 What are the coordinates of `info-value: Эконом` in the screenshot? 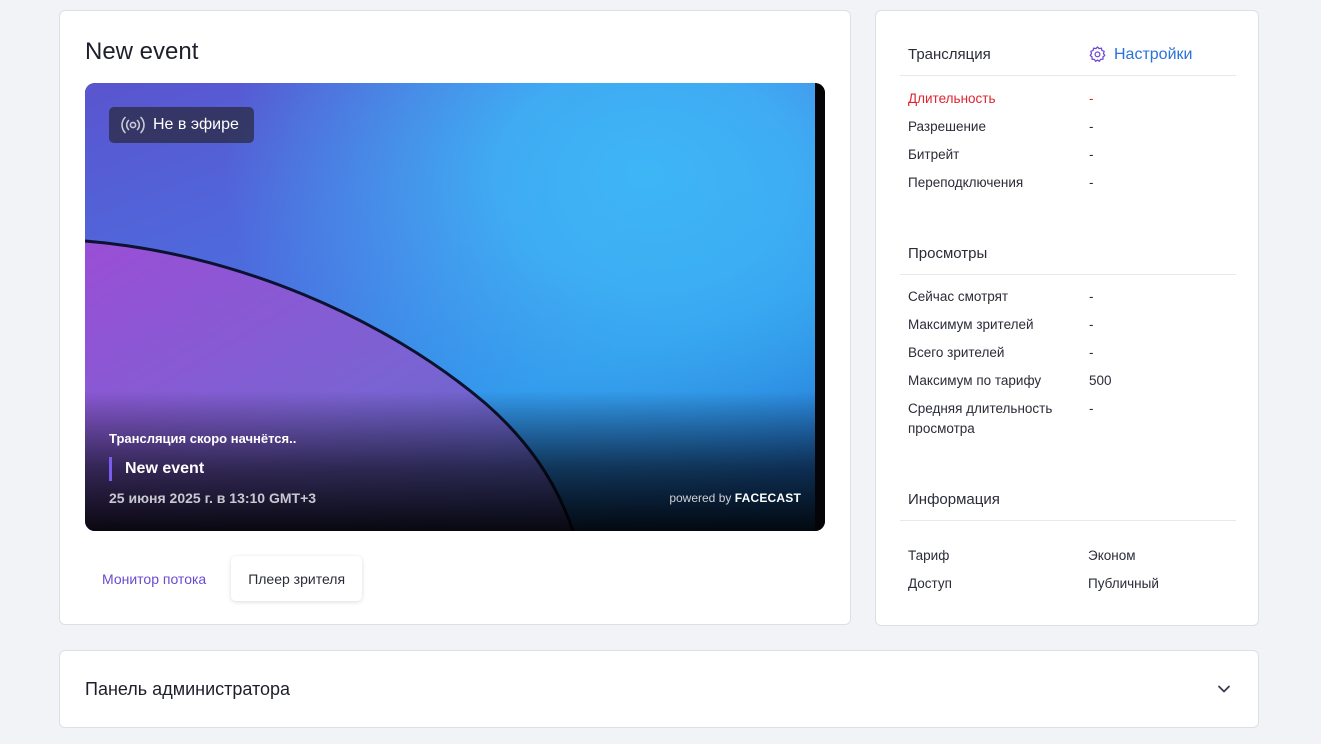 It's located at (1112, 555).